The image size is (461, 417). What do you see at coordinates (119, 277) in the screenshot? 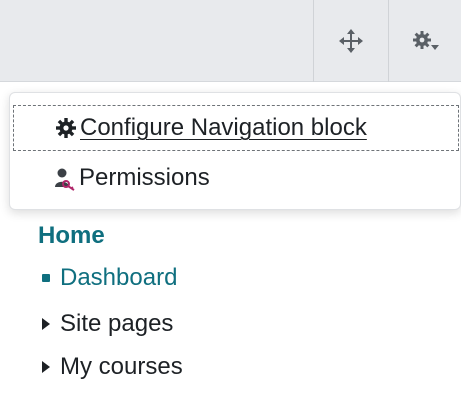
I see `nav-item-label: Dashboard` at bounding box center [119, 277].